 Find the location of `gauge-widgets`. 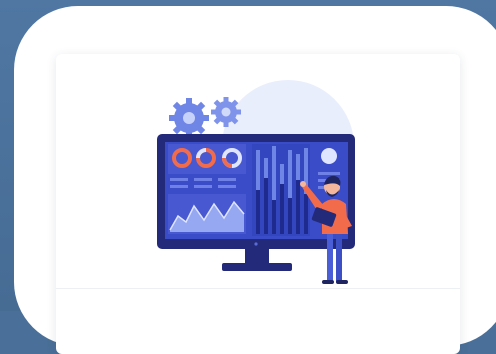

gauge-widgets is located at coordinates (207, 159).